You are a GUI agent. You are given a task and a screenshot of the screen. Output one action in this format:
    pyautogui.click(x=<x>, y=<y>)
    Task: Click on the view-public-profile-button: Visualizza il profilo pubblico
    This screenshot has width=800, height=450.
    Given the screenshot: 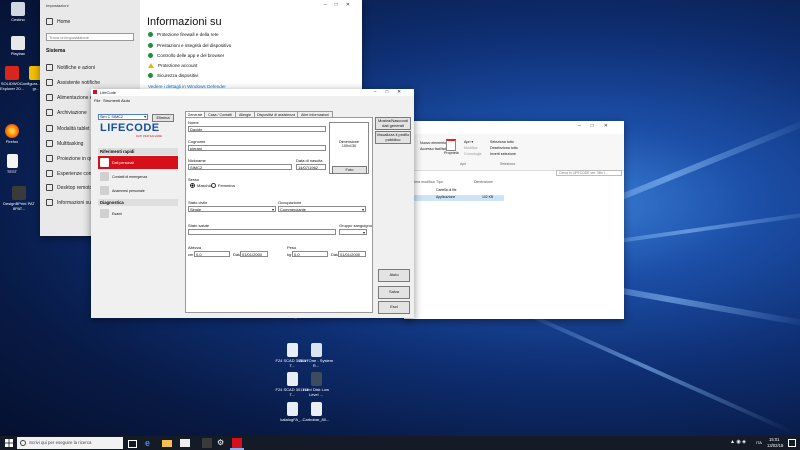 What is the action you would take?
    pyautogui.click(x=393, y=137)
    